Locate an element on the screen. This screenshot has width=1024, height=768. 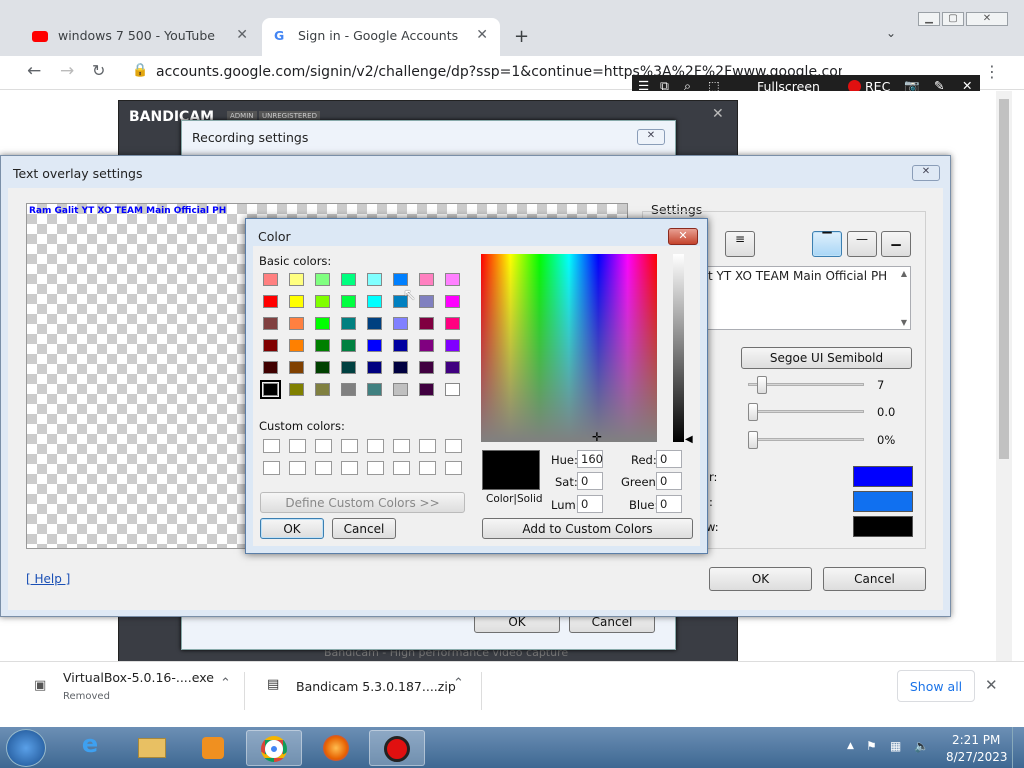
luminosity-bar is located at coordinates (678, 348).